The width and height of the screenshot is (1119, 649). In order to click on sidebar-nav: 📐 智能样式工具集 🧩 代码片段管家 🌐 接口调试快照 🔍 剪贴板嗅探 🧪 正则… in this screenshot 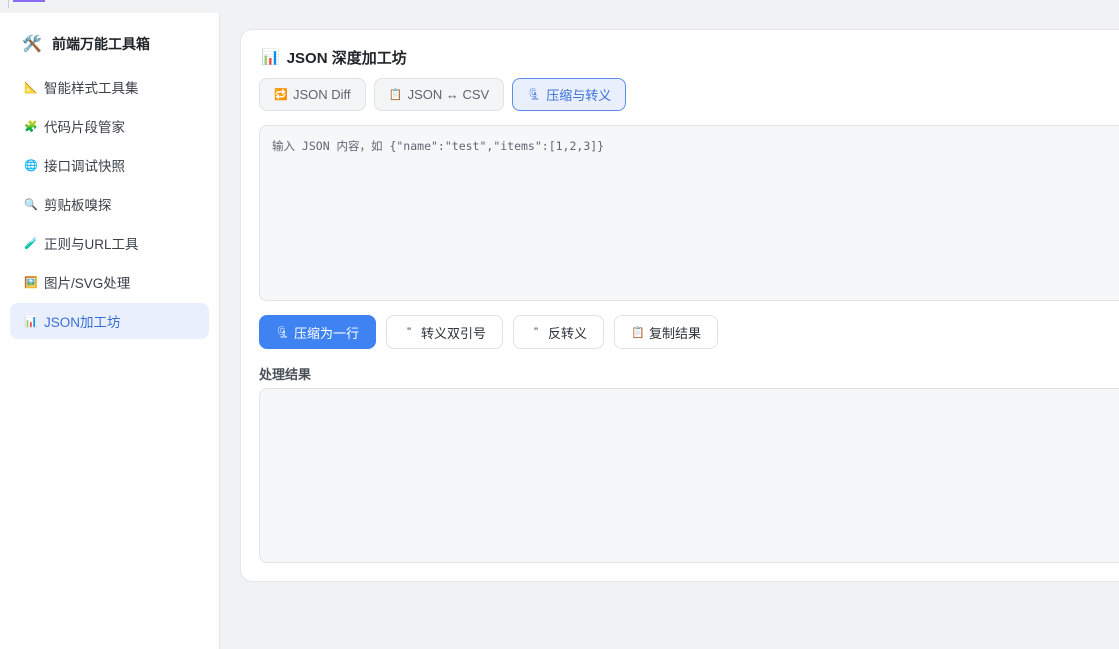, I will do `click(109, 205)`.